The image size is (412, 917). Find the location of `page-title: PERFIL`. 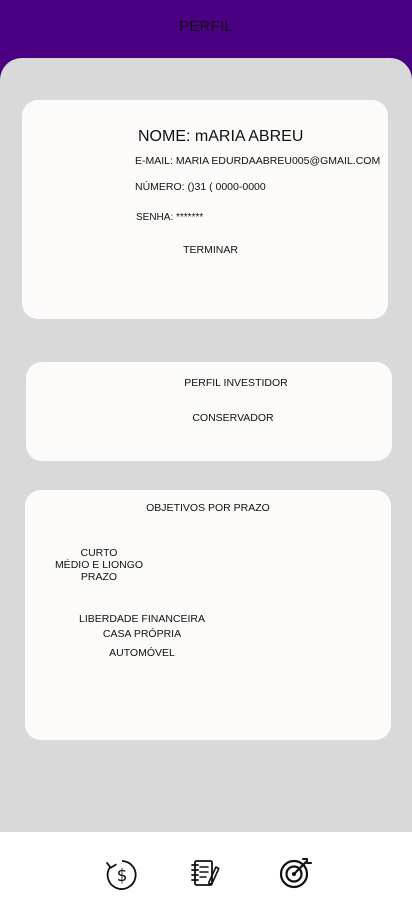

page-title: PERFIL is located at coordinates (206, 26).